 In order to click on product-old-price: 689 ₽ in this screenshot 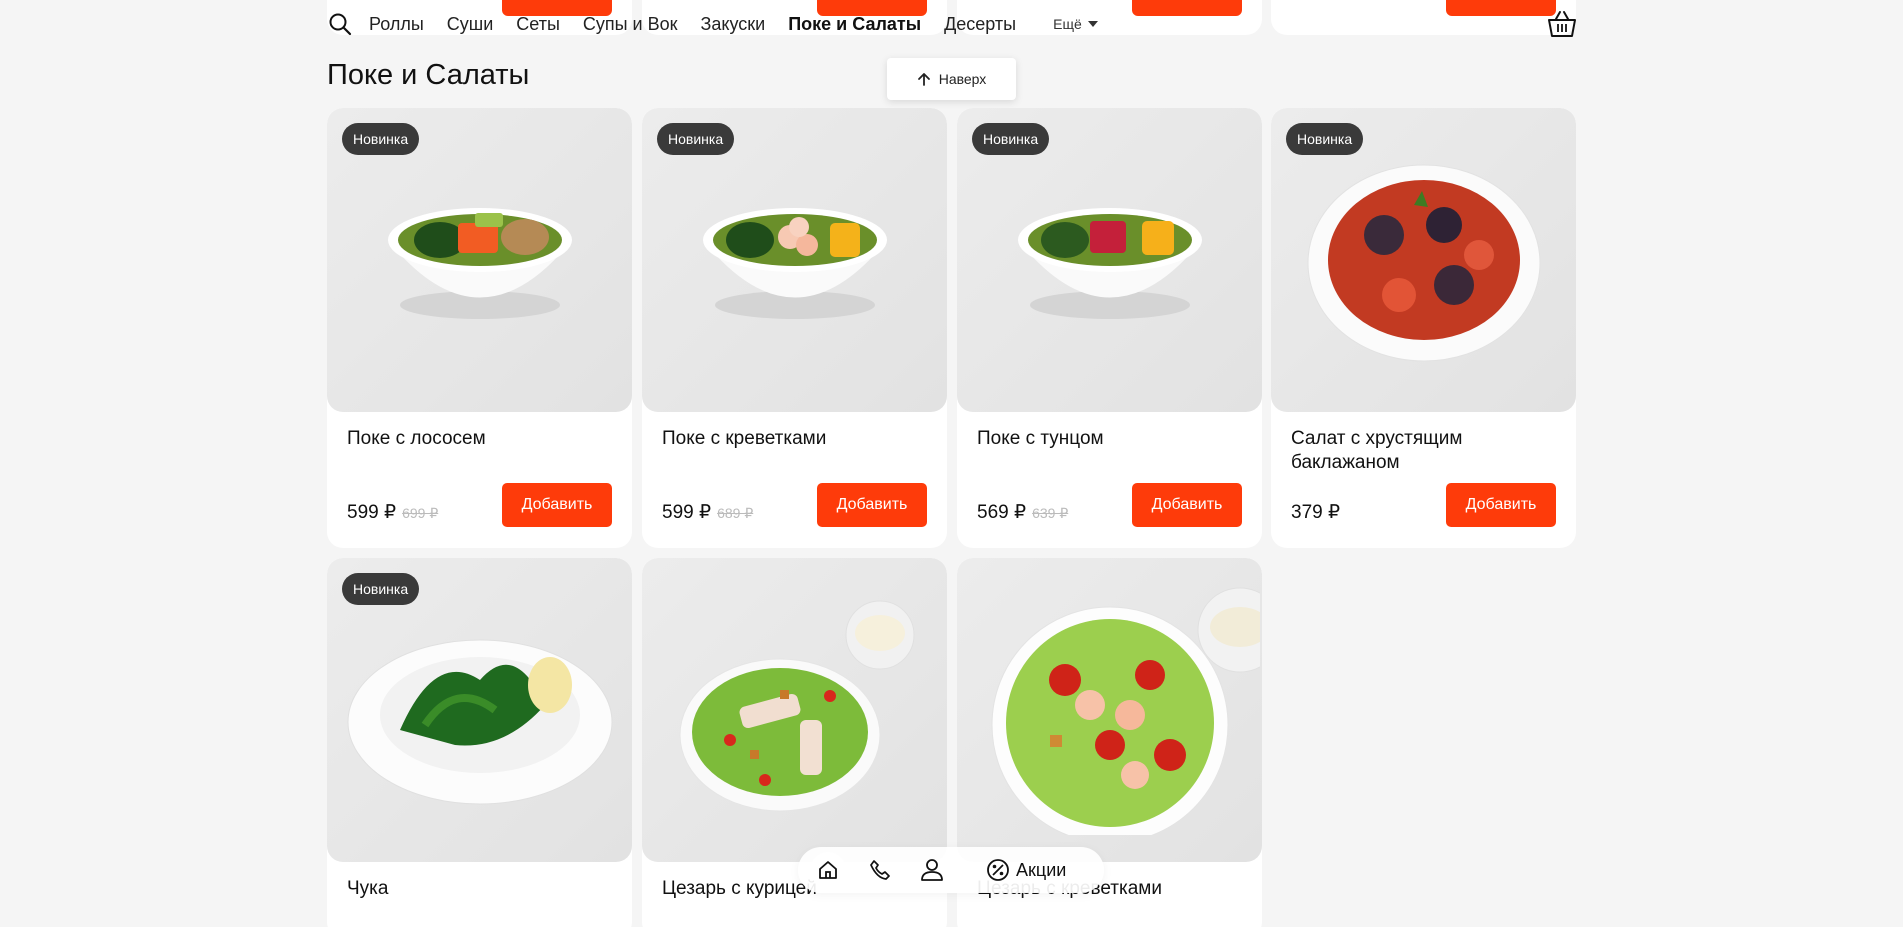, I will do `click(735, 513)`.